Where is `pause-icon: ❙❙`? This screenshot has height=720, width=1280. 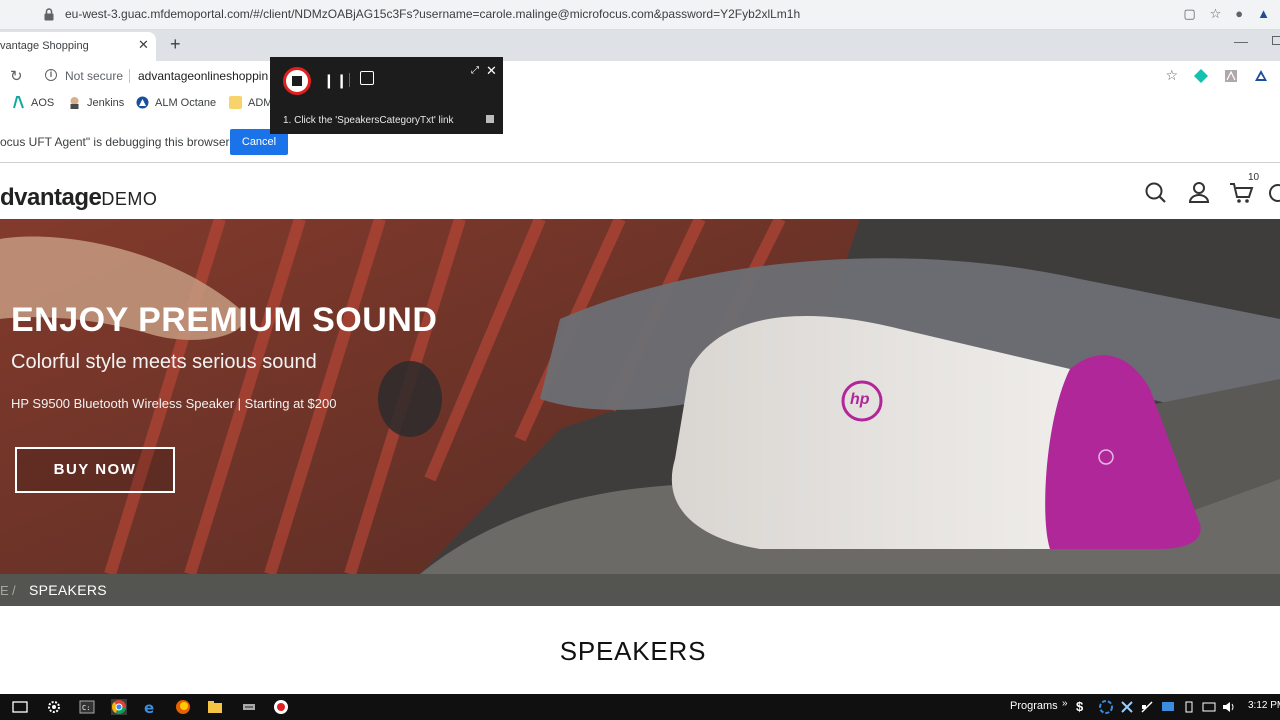
pause-icon: ❙❙ is located at coordinates (335, 80).